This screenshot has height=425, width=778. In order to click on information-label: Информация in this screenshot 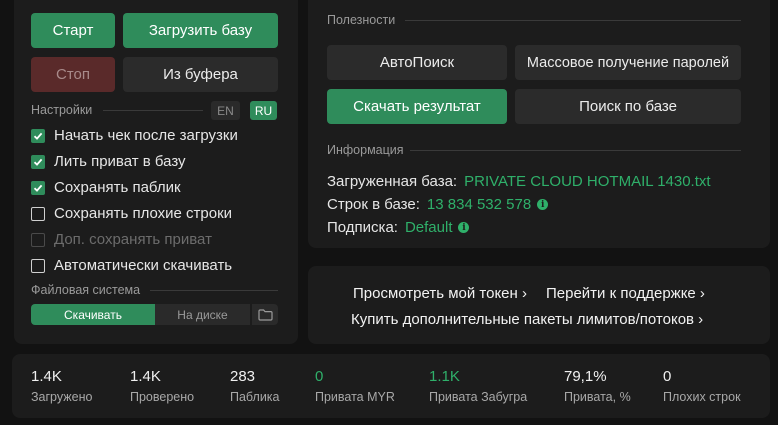, I will do `click(365, 150)`.